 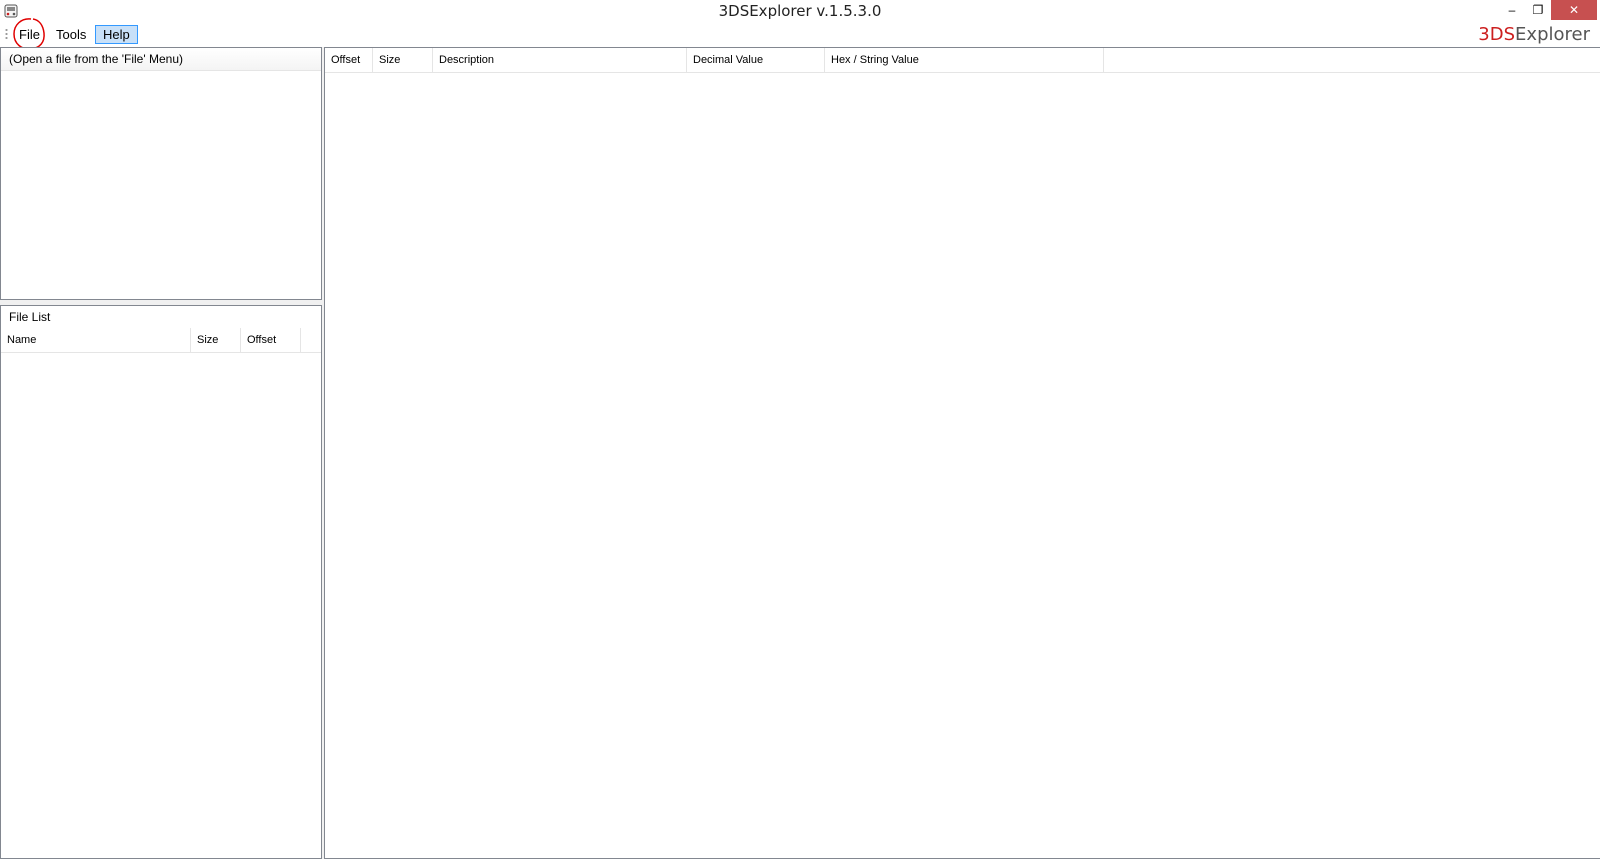 What do you see at coordinates (96, 340) in the screenshot?
I see `column-header-name: Name` at bounding box center [96, 340].